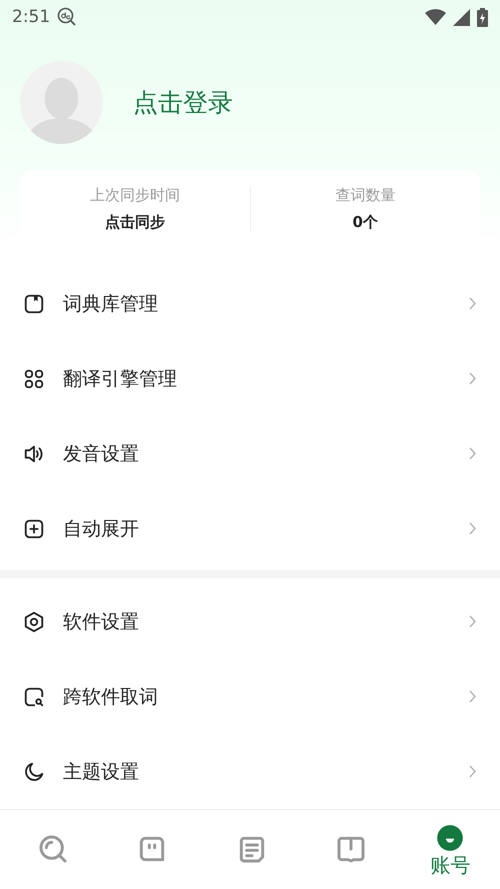 The width and height of the screenshot is (500, 889). What do you see at coordinates (482, 17) in the screenshot?
I see `battery-icon` at bounding box center [482, 17].